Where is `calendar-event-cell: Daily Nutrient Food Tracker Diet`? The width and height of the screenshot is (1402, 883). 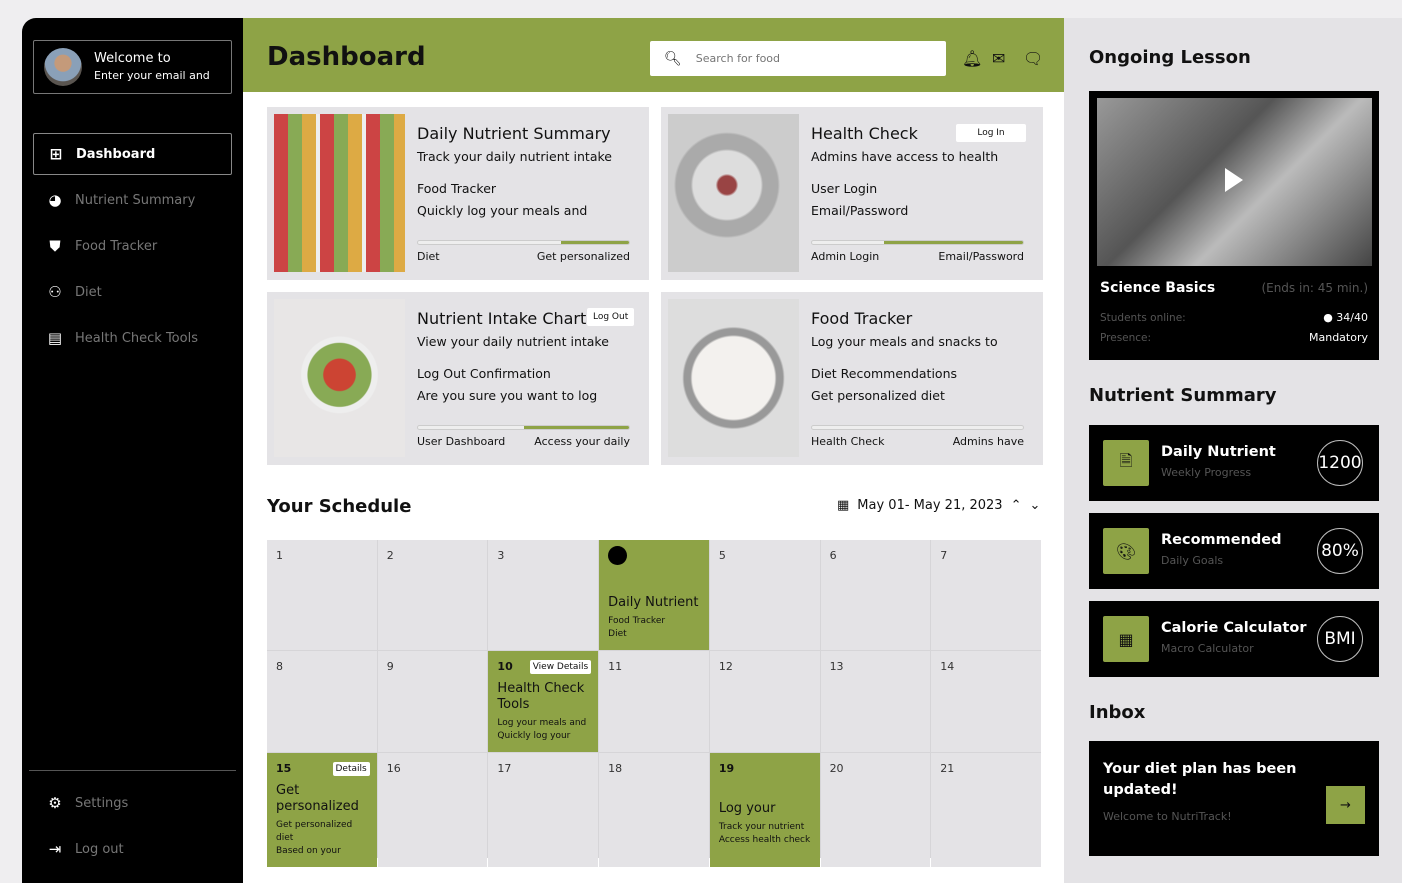
calendar-event-cell: Daily Nutrient Food Tracker Diet is located at coordinates (654, 595).